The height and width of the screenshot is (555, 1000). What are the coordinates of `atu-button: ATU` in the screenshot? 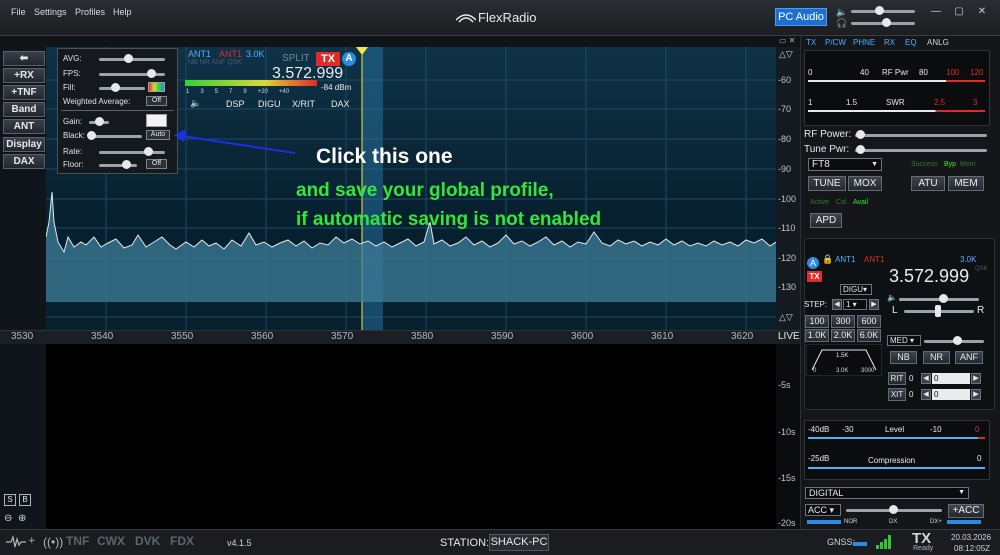 It's located at (928, 183).